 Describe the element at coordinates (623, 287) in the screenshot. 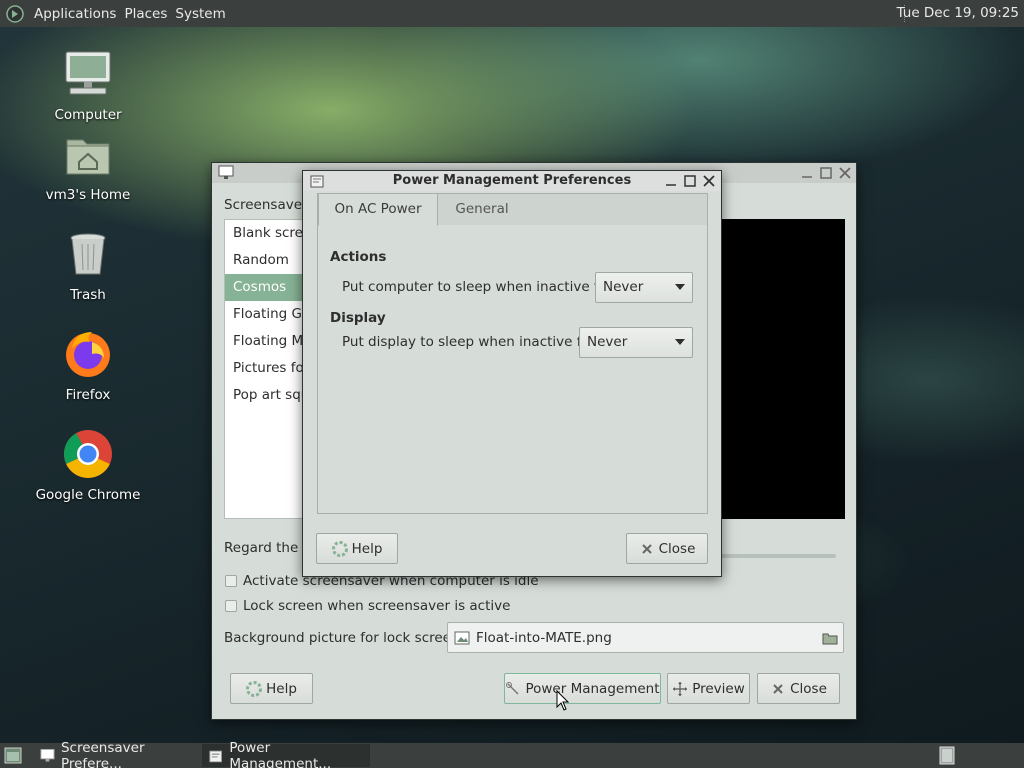

I see `sleep-computer-value: Never` at that location.